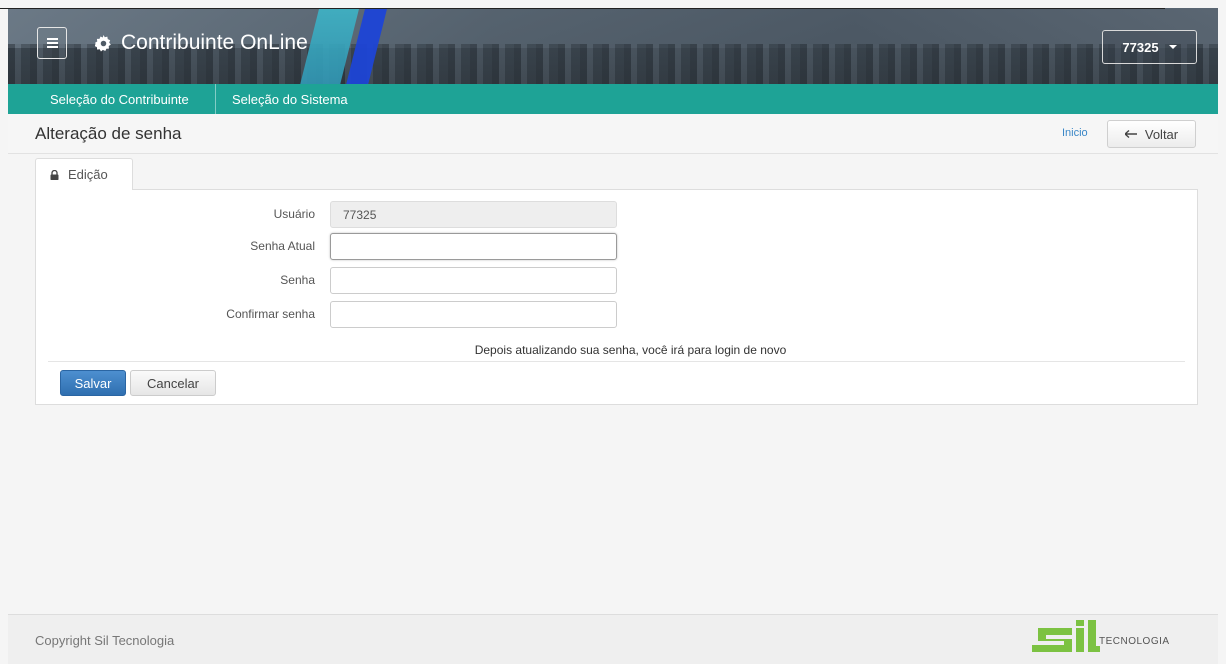 The image size is (1226, 664). Describe the element at coordinates (105, 640) in the screenshot. I see `copyright-text: Copyright Sil Tecnologia` at that location.